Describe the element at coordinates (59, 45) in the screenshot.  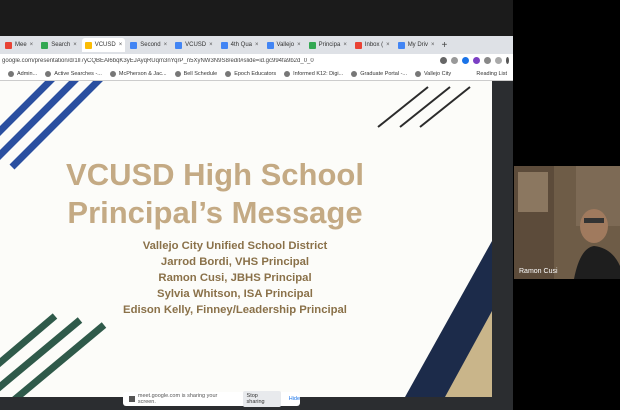
I see `browser-tab: Search ×` at that location.